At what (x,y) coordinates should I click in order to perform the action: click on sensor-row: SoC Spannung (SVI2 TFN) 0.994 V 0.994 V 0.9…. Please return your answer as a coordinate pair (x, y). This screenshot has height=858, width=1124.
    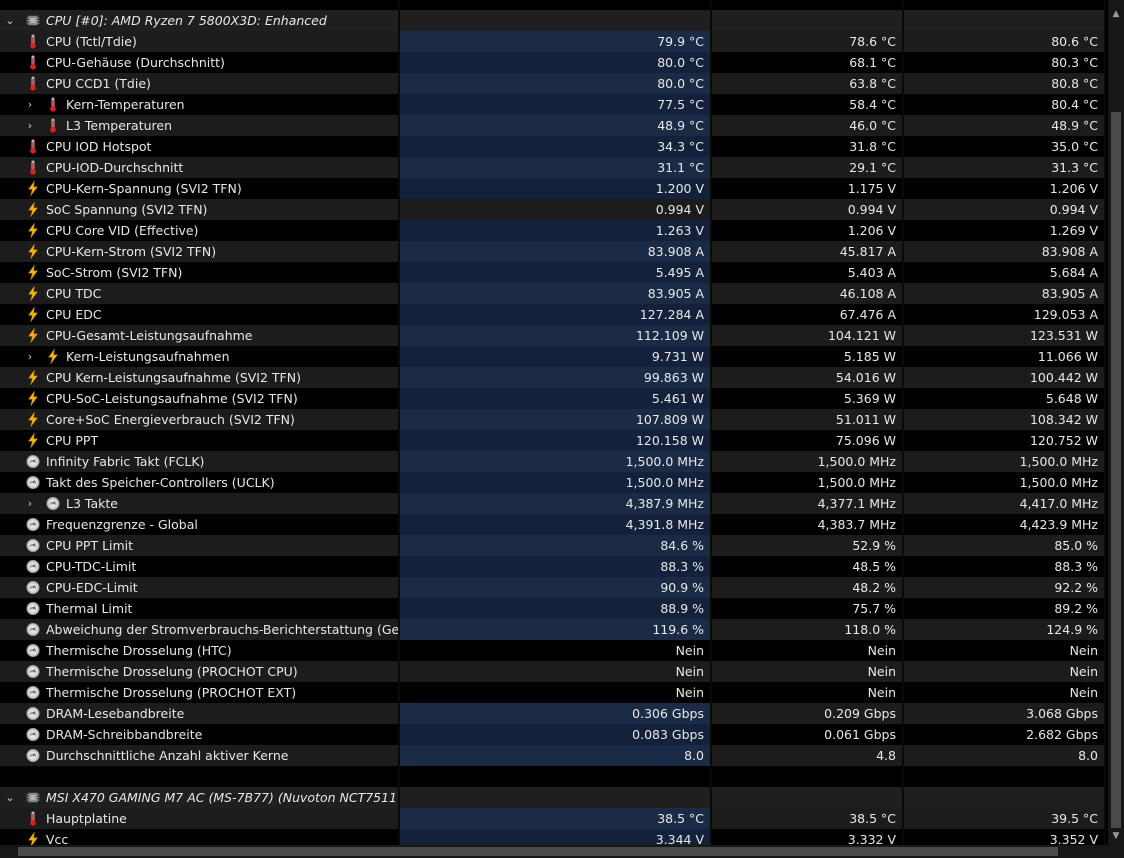
    Looking at the image, I should click on (554, 209).